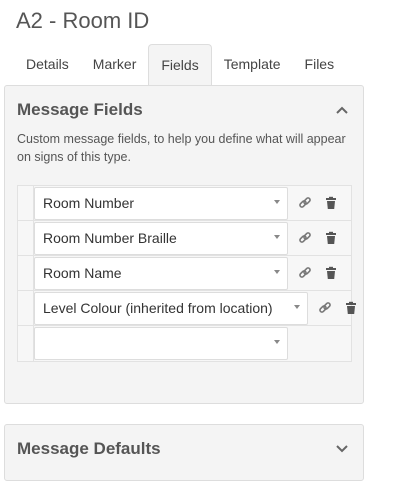 This screenshot has height=486, width=393. What do you see at coordinates (115, 64) in the screenshot?
I see `tab-marker: Marker` at bounding box center [115, 64].